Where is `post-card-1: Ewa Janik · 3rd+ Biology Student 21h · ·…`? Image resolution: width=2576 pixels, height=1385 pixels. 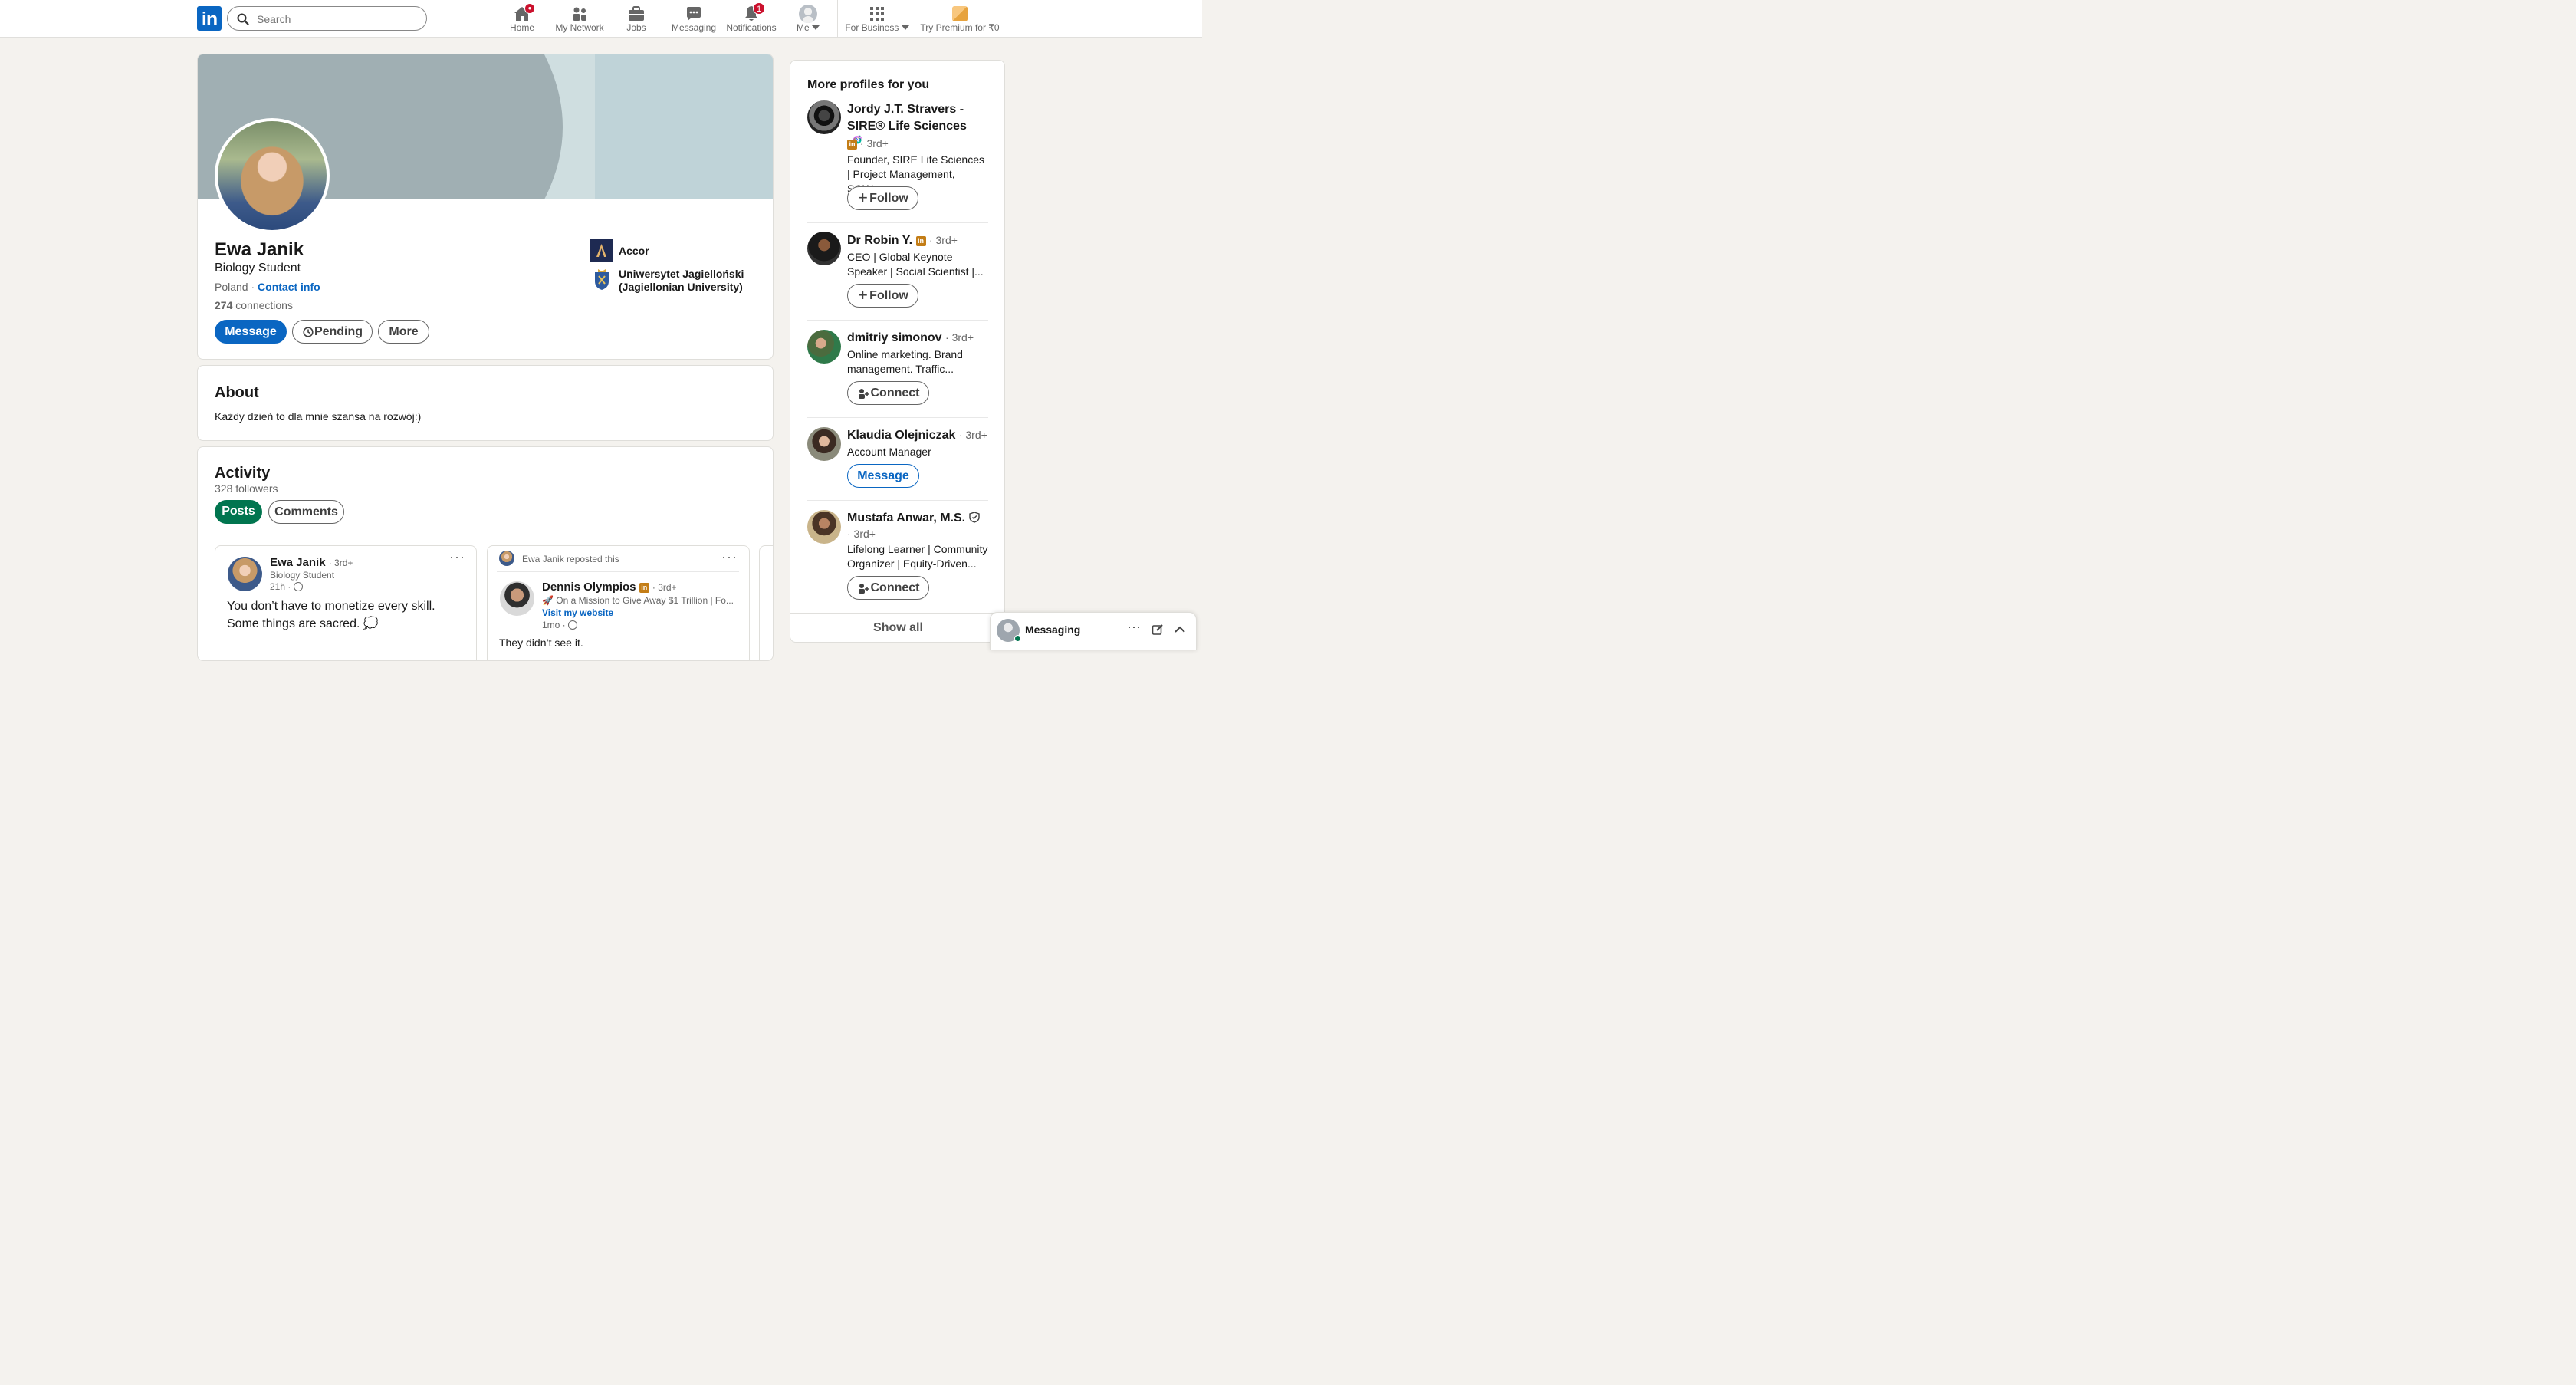 post-card-1: Ewa Janik · 3rd+ Biology Student 21h · ·… is located at coordinates (346, 603).